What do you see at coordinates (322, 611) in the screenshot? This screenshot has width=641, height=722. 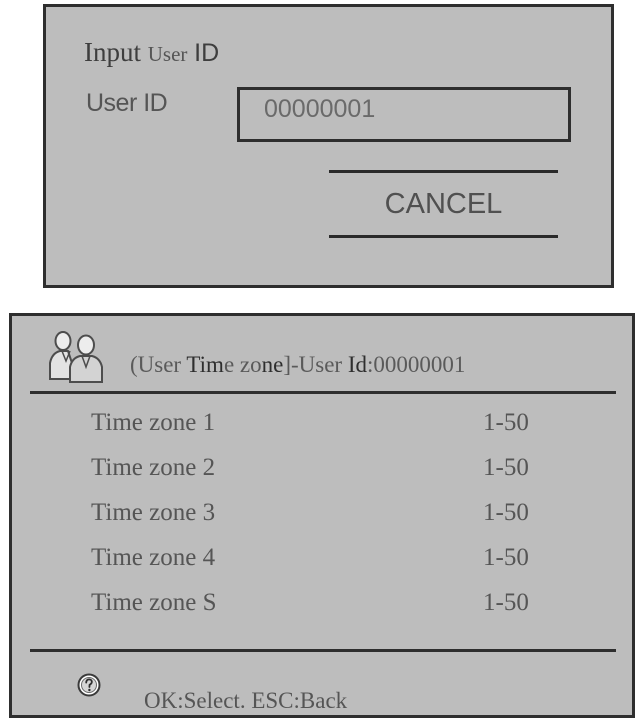 I see `time-zone-row-5: Time zone S 1-50` at bounding box center [322, 611].